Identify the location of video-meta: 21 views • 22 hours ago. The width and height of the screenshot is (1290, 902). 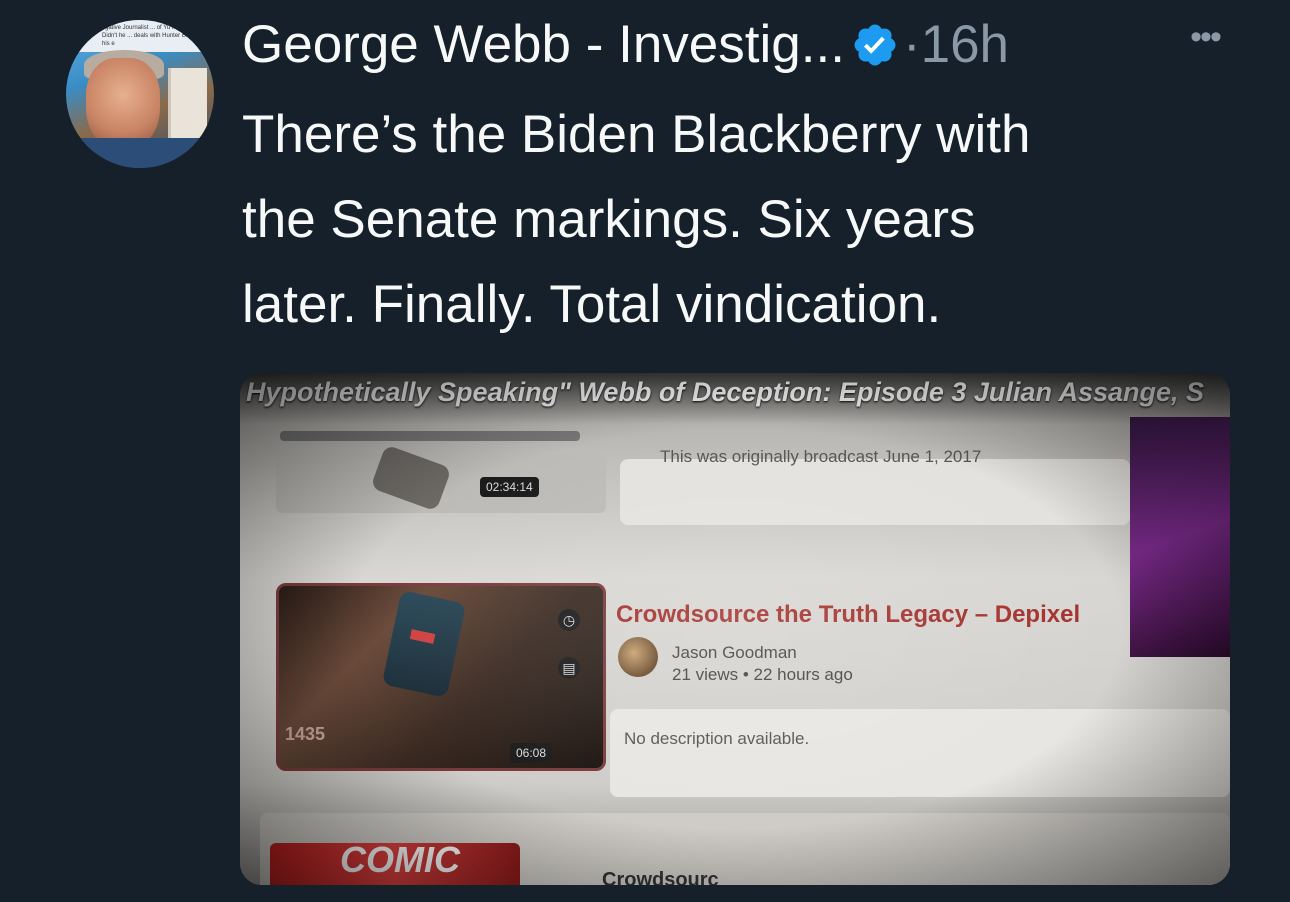
(762, 674).